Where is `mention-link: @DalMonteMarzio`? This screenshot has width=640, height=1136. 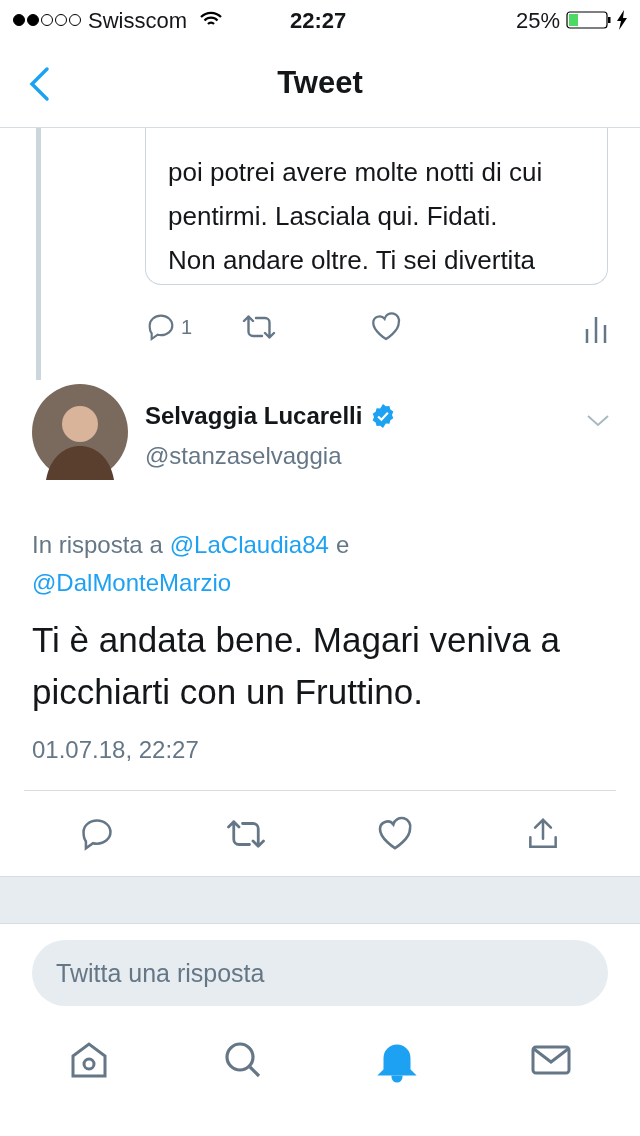 mention-link: @DalMonteMarzio is located at coordinates (132, 583).